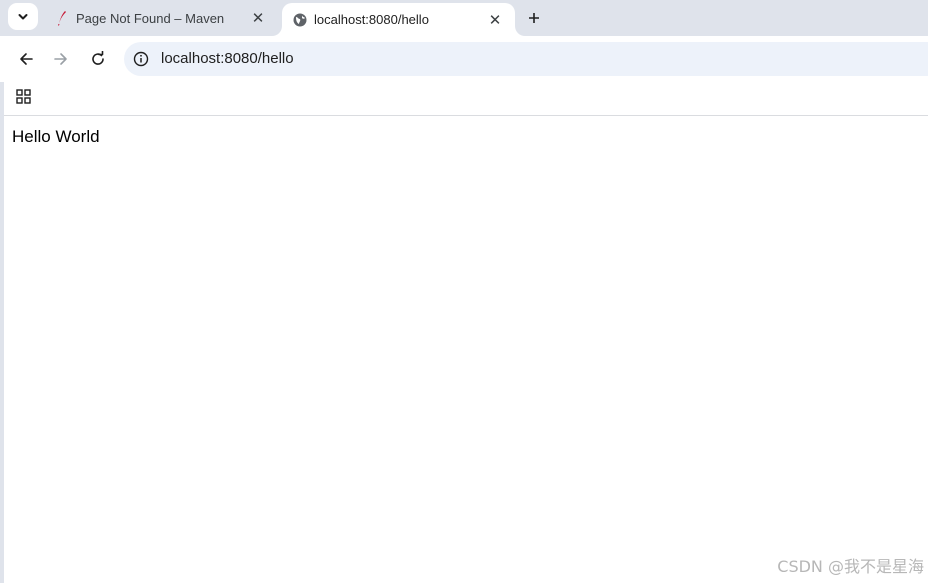 This screenshot has height=583, width=928. What do you see at coordinates (150, 18) in the screenshot?
I see `tab-title: Page Not Found – Maven` at bounding box center [150, 18].